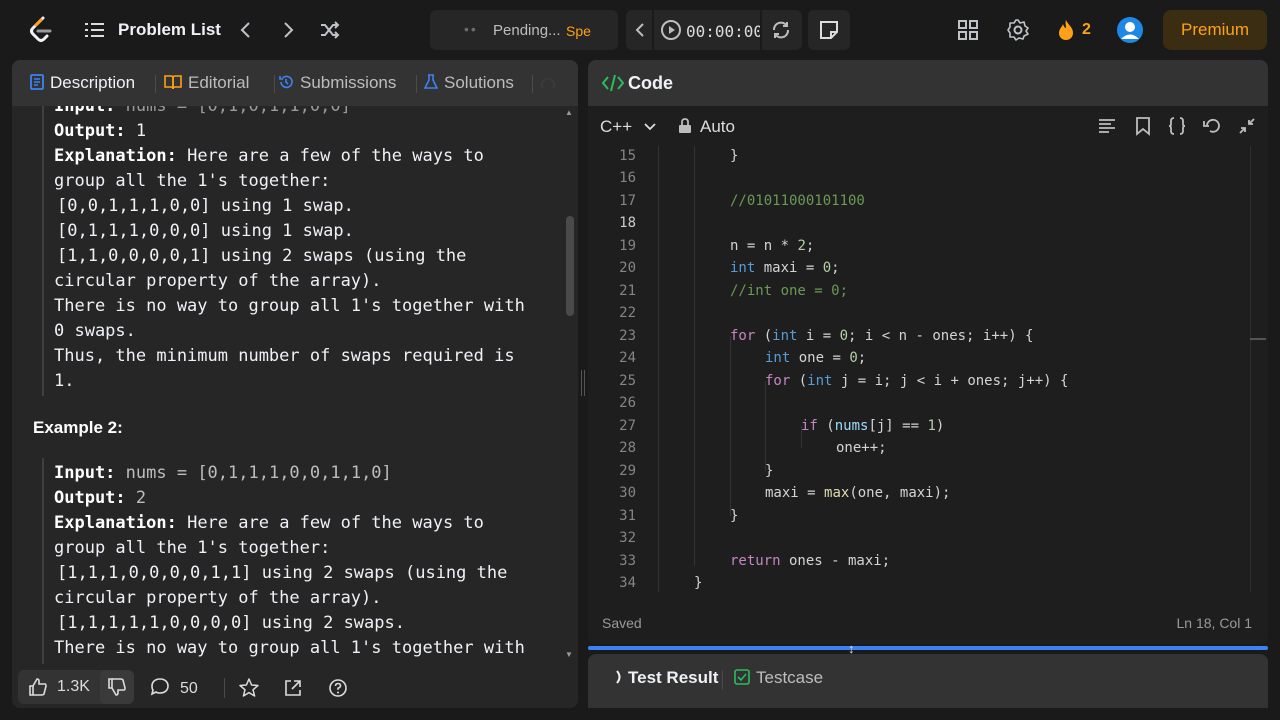 This screenshot has height=720, width=1280. What do you see at coordinates (671, 30) in the screenshot?
I see `play-icon` at bounding box center [671, 30].